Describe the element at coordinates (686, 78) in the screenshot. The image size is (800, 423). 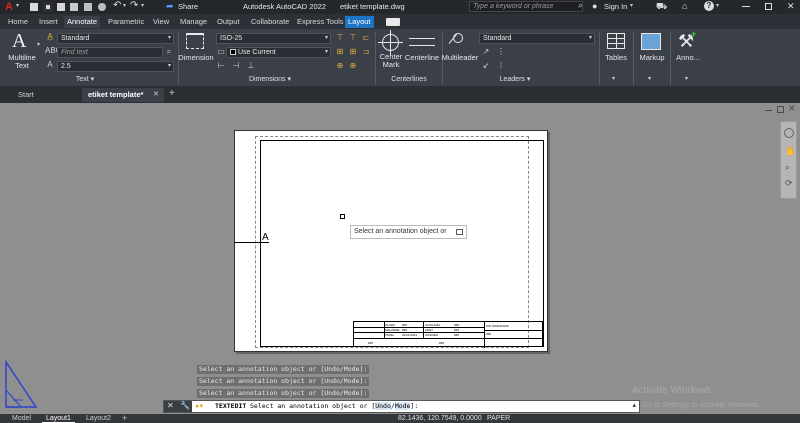
I see `annotation-dropdown-icon: ▾` at that location.